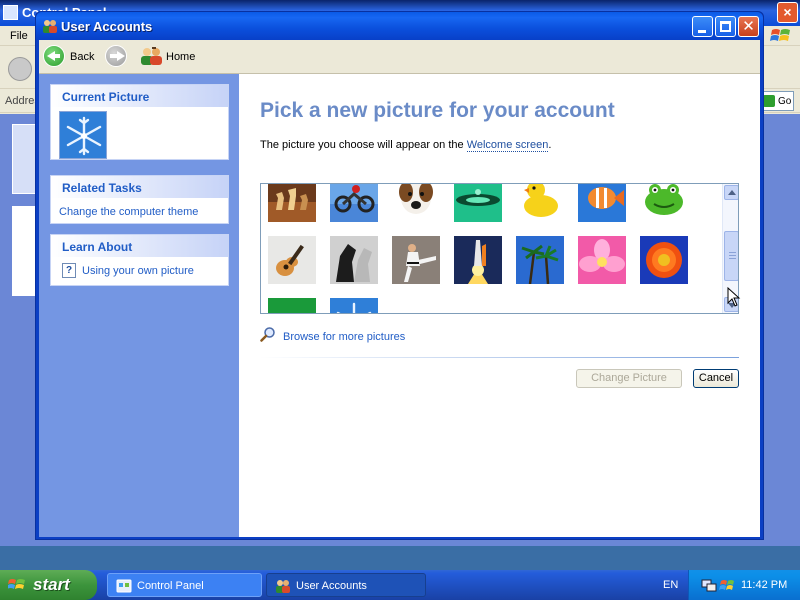 The width and height of the screenshot is (800, 600). What do you see at coordinates (727, 585) in the screenshot?
I see `windows-update-icon` at bounding box center [727, 585].